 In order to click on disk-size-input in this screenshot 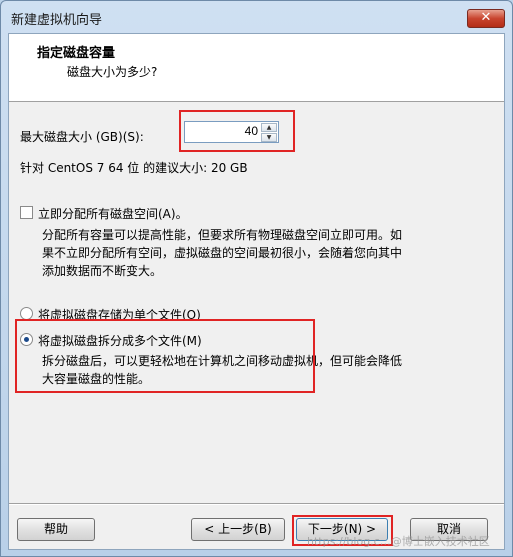, I will do `click(221, 131)`.